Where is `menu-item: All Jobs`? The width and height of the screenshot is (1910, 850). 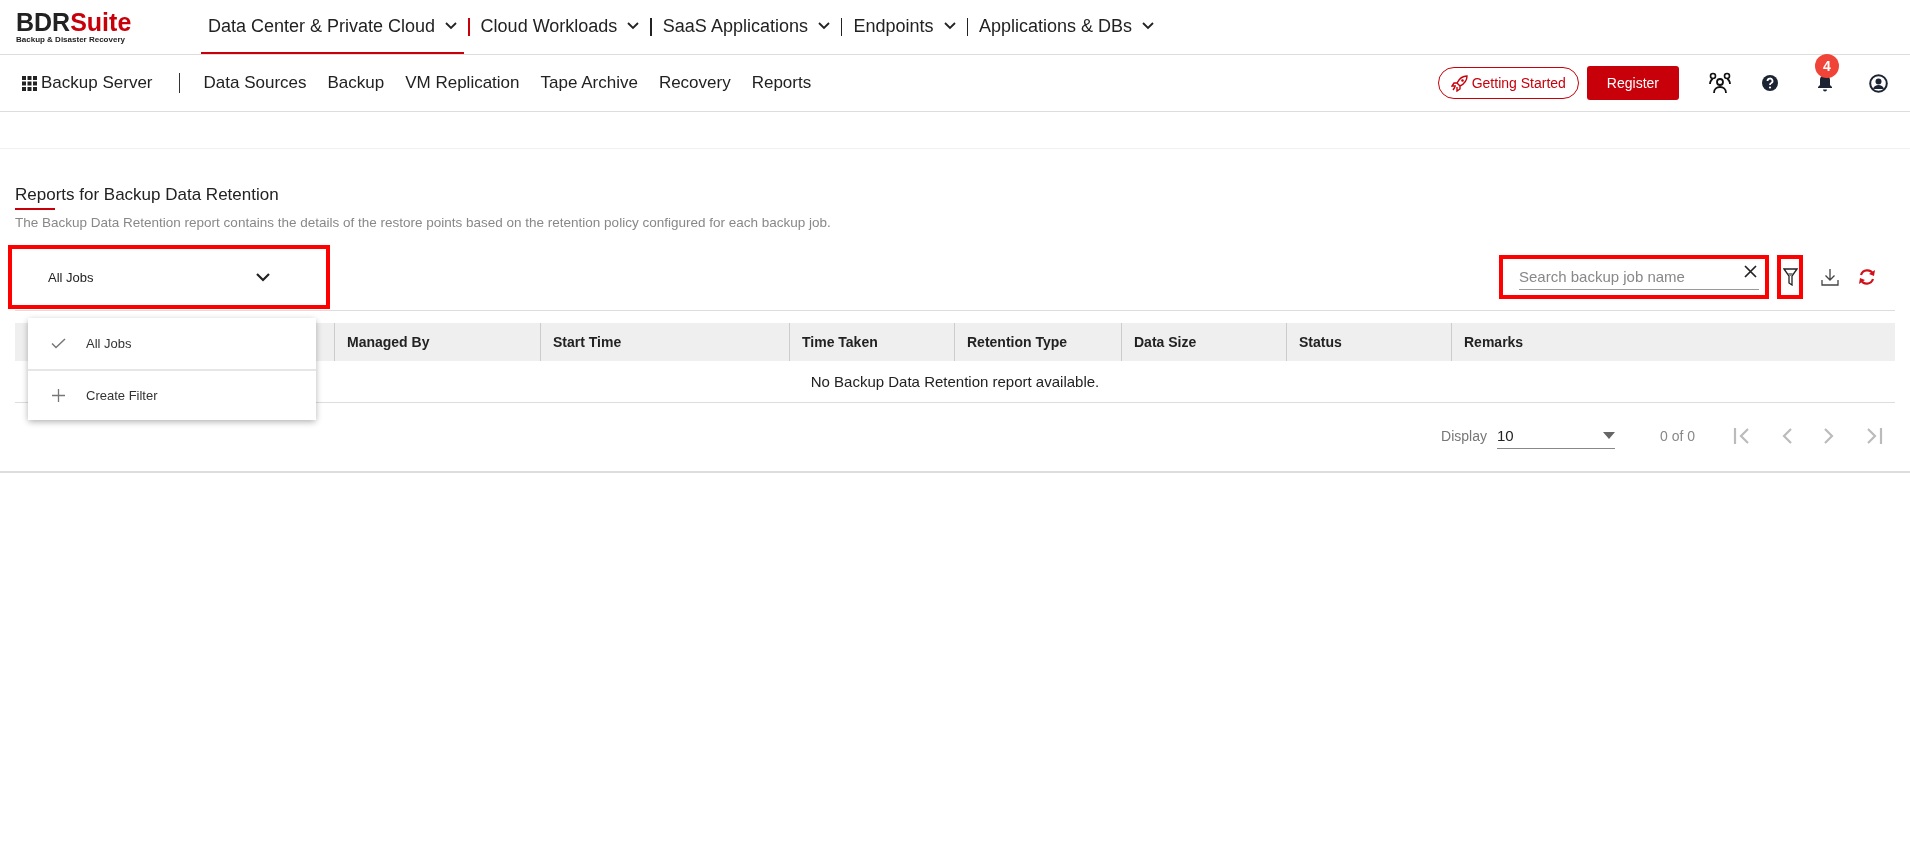 menu-item: All Jobs is located at coordinates (172, 343).